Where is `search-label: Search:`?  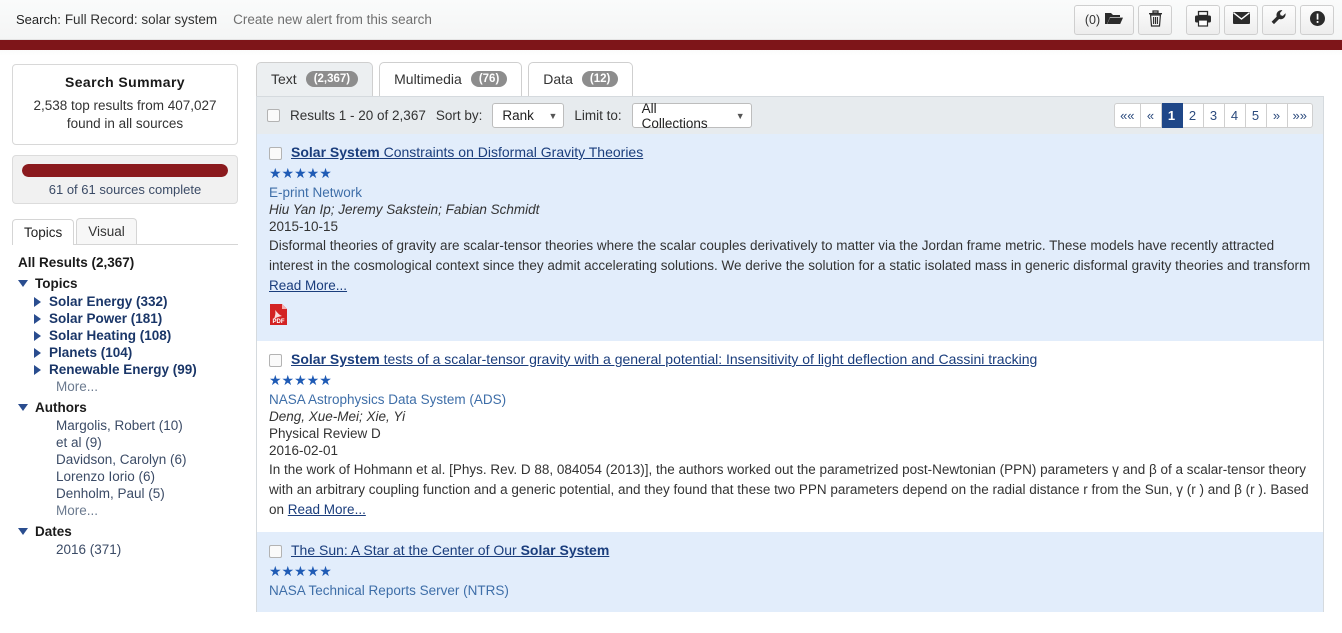
search-label: Search: is located at coordinates (38, 19).